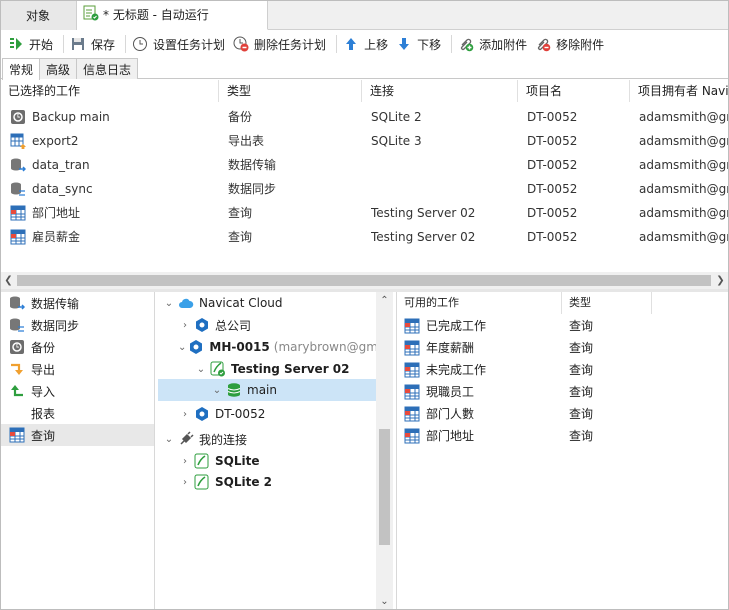 The image size is (729, 610). I want to click on job-type: 数据同步, so click(252, 189).